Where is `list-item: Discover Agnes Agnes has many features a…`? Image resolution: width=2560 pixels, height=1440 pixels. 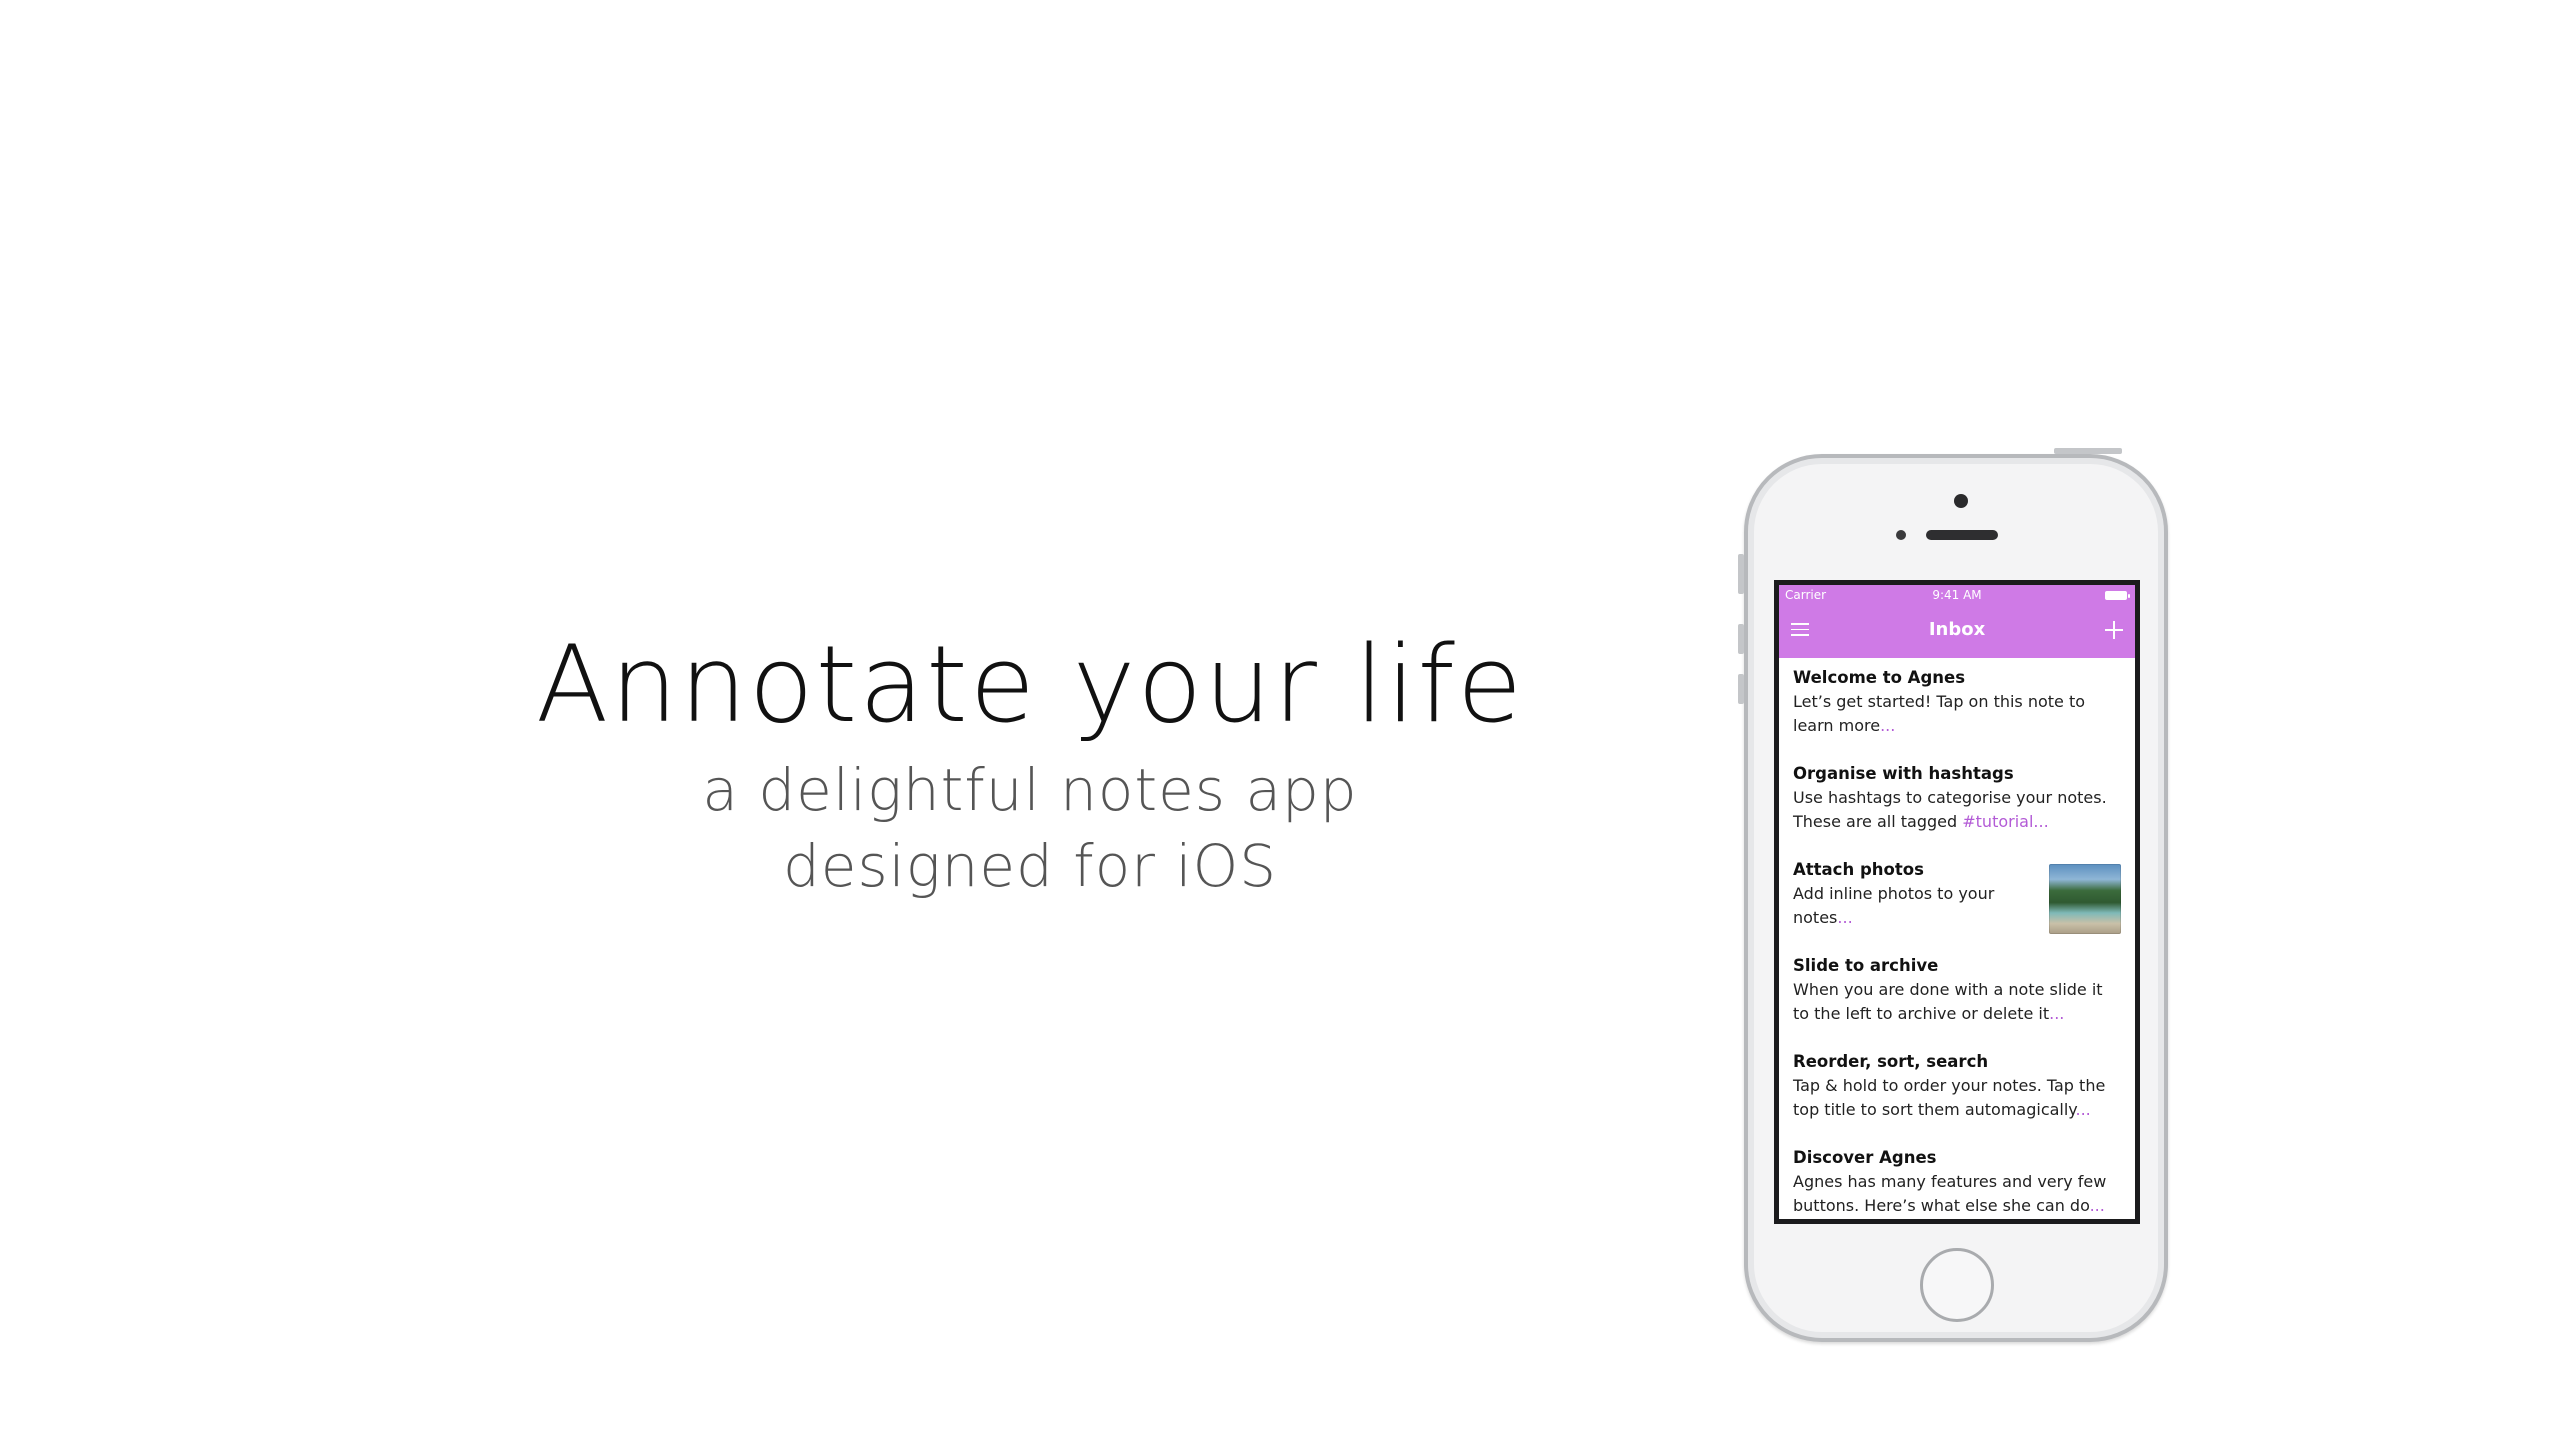 list-item: Discover Agnes Agnes has many features a… is located at coordinates (1957, 1182).